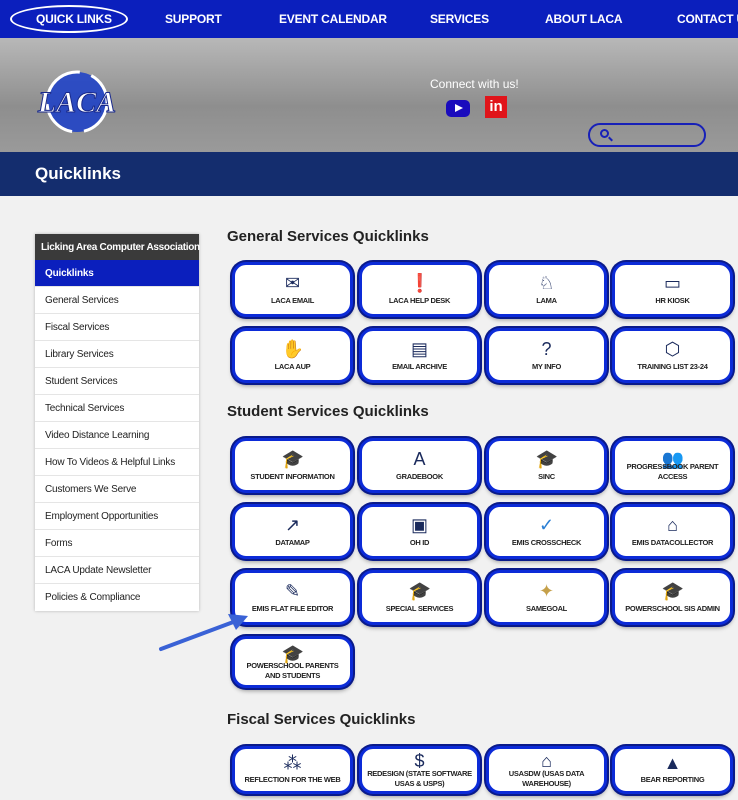  Describe the element at coordinates (117, 516) in the screenshot. I see `sidebar-item-employment-opportunities: Employment Opportunities` at that location.